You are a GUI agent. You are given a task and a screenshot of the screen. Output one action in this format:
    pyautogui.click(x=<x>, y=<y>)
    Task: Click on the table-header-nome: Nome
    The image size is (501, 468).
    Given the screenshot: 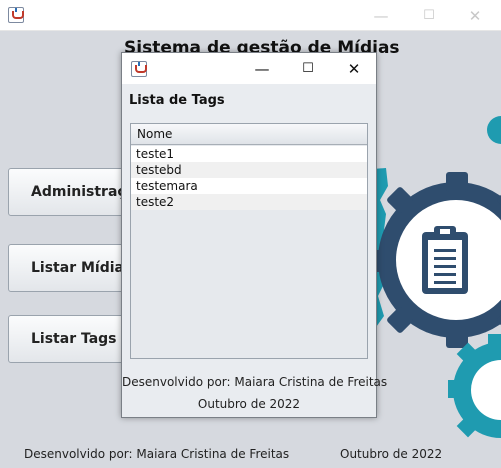 What is the action you would take?
    pyautogui.click(x=249, y=134)
    